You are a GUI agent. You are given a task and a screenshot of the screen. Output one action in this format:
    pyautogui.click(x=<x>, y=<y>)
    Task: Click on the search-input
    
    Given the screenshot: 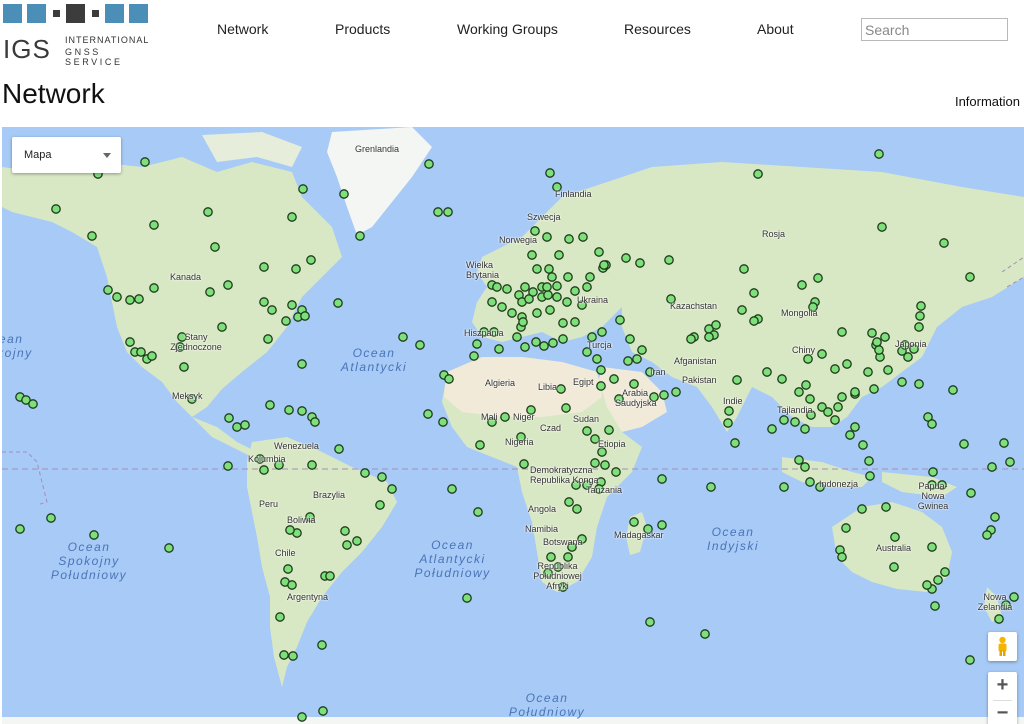 What is the action you would take?
    pyautogui.click(x=934, y=29)
    